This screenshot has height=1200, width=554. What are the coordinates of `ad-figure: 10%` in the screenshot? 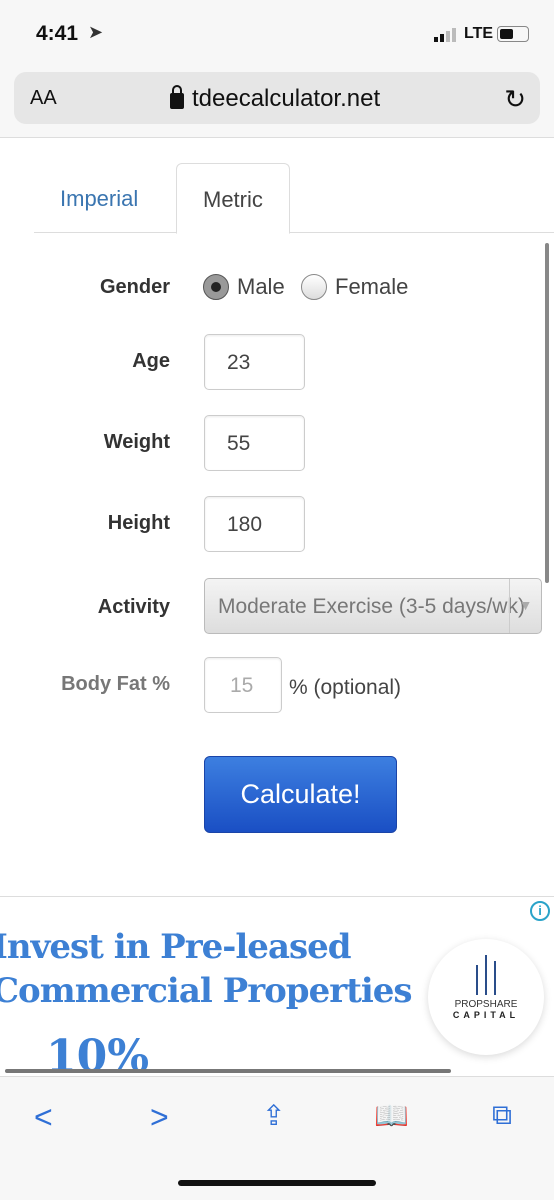 It's located at (98, 1052).